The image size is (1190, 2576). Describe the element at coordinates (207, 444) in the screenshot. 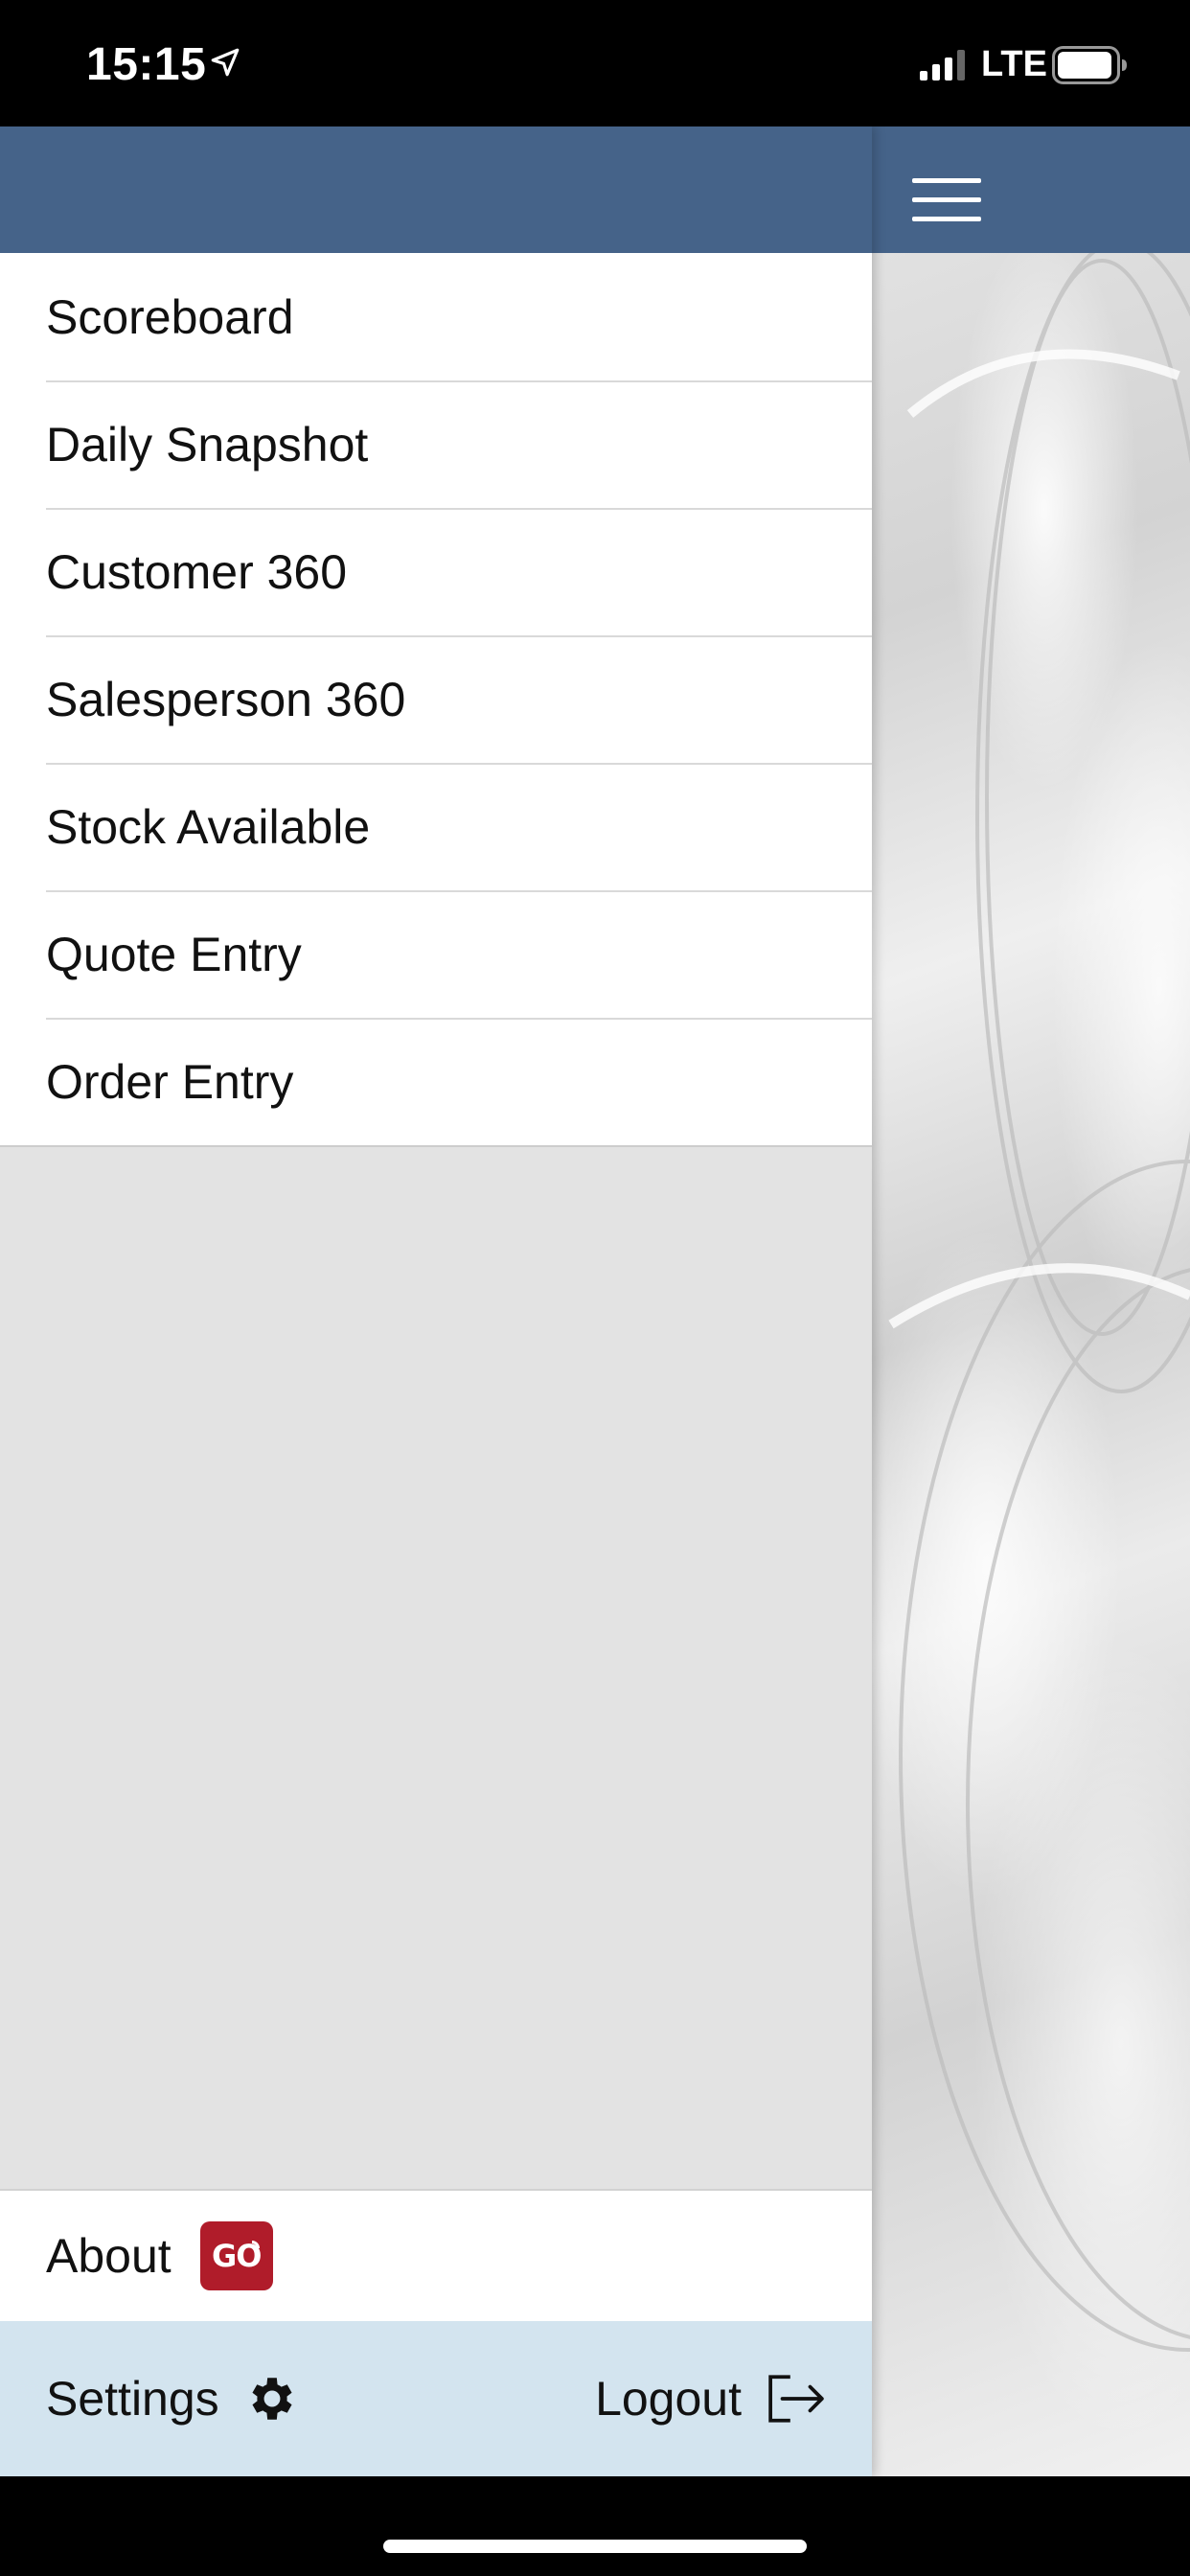

I see `menu-item-label: Daily Snapshot` at that location.